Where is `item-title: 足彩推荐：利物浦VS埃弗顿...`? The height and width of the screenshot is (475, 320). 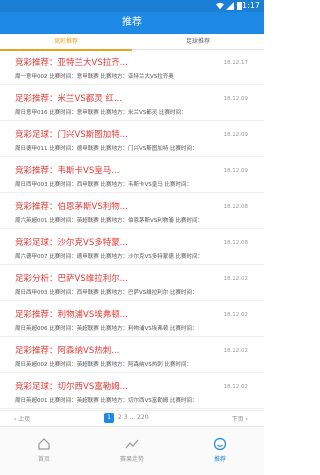
item-title: 足彩推荐：利物浦VS埃弗顿... is located at coordinates (71, 315).